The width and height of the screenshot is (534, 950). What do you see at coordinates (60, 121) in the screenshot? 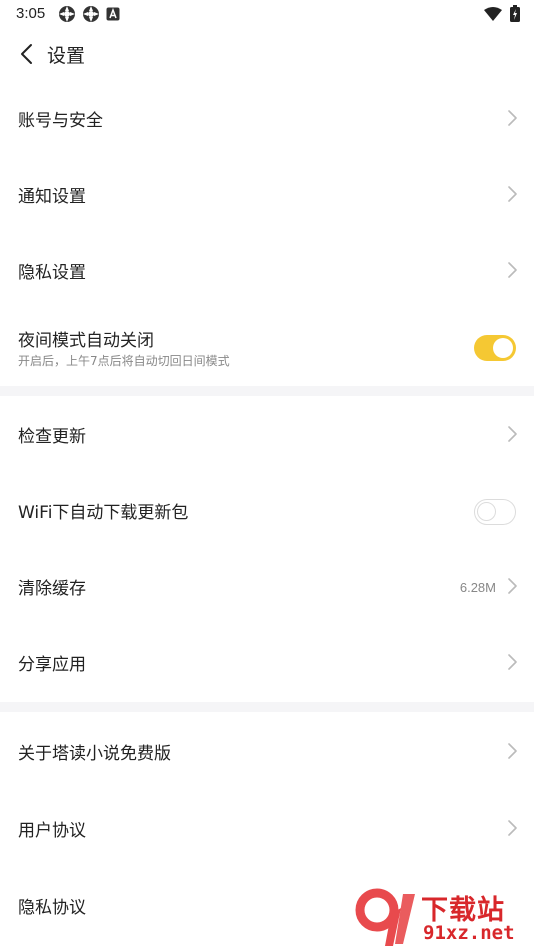
I see `account-security-label: 账号与安全` at bounding box center [60, 121].